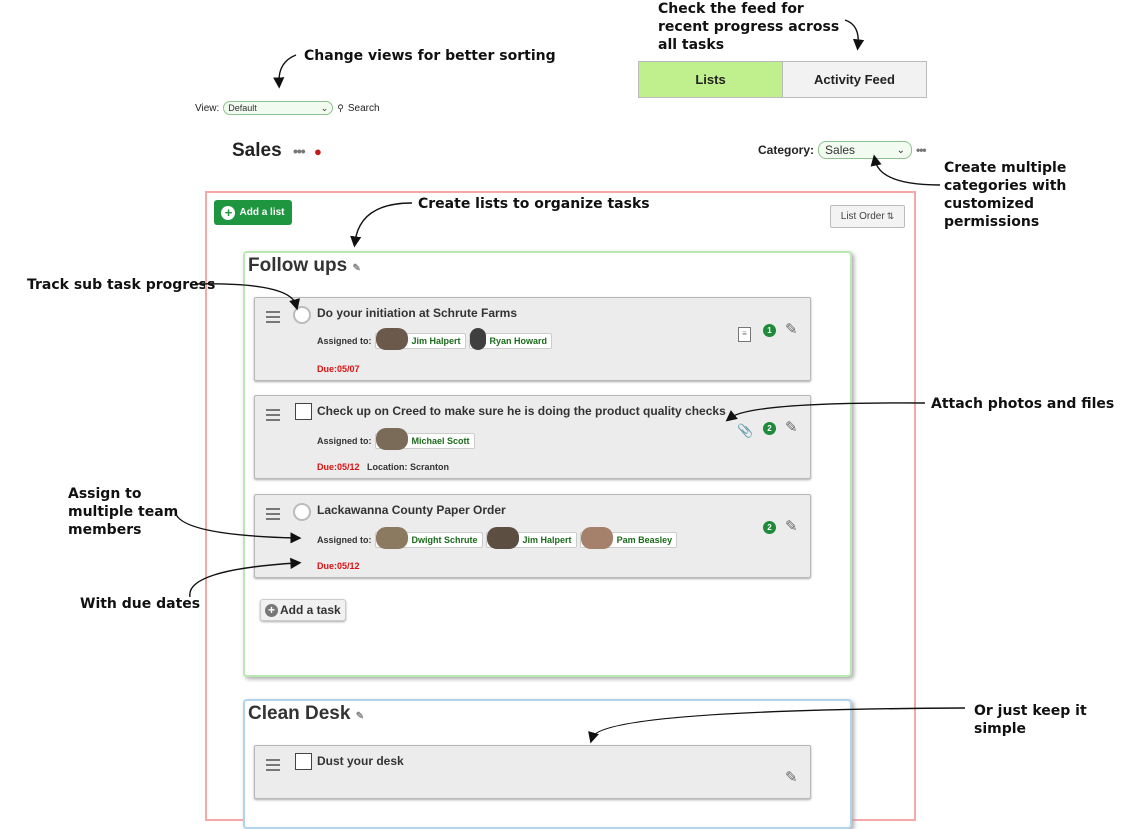 The width and height of the screenshot is (1123, 829). I want to click on view-tabs: Lists Activity Feed, so click(782, 79).